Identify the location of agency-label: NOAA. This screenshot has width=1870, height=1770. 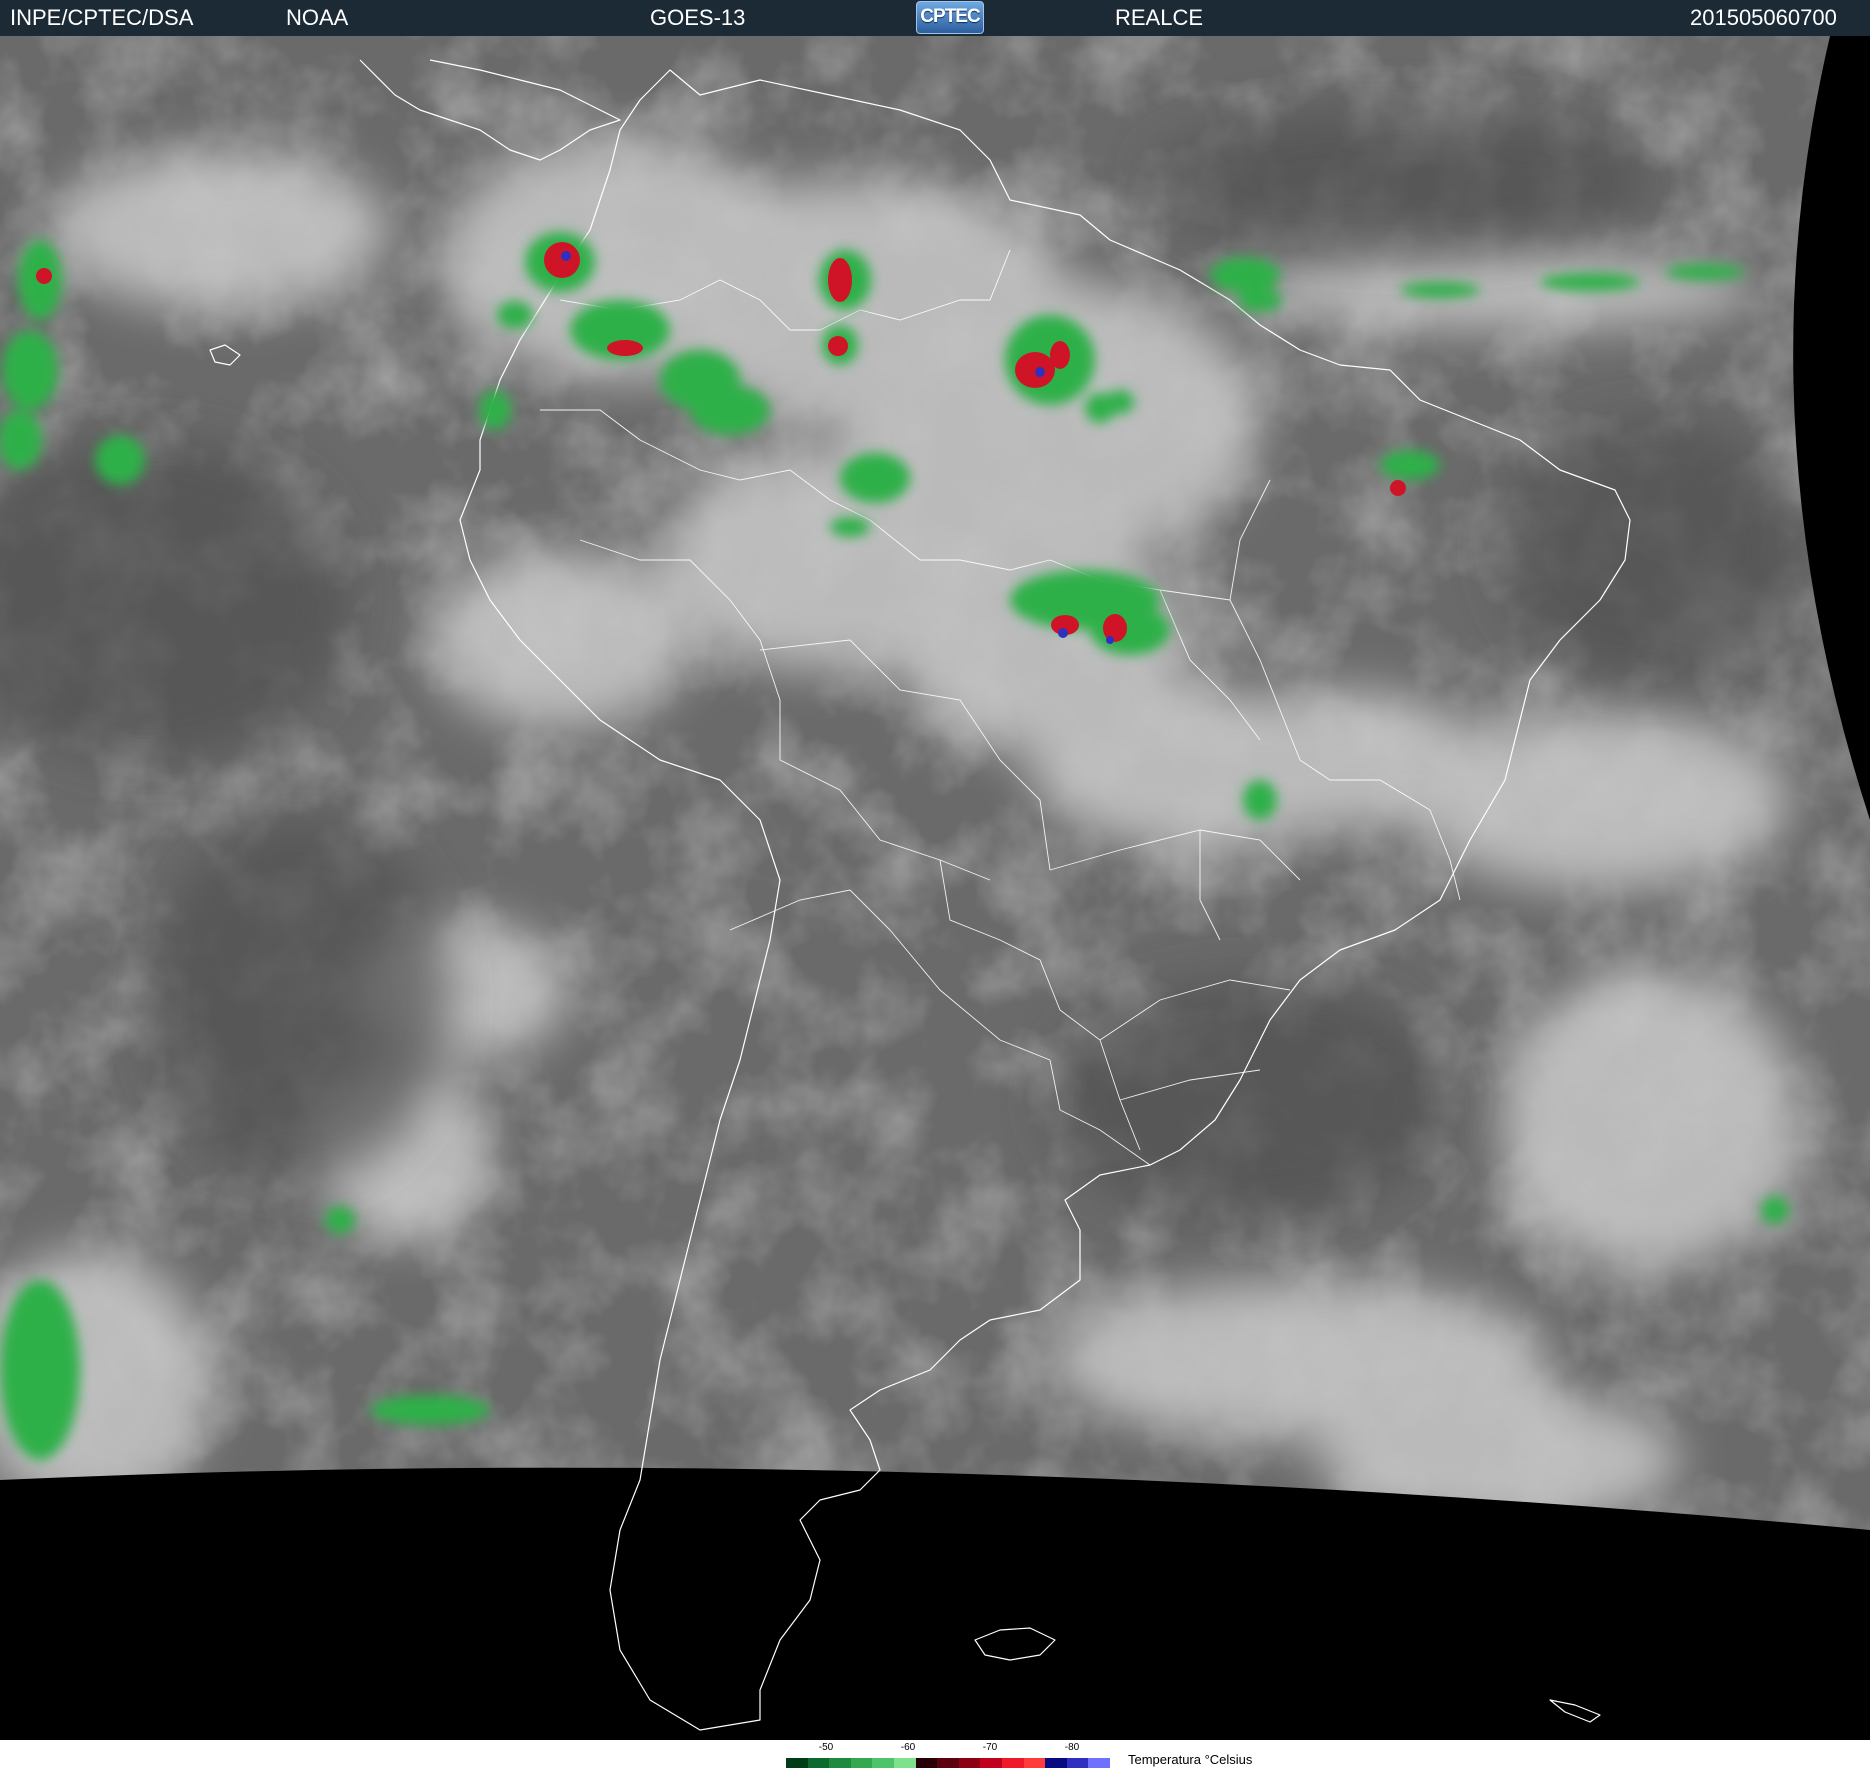
(317, 17).